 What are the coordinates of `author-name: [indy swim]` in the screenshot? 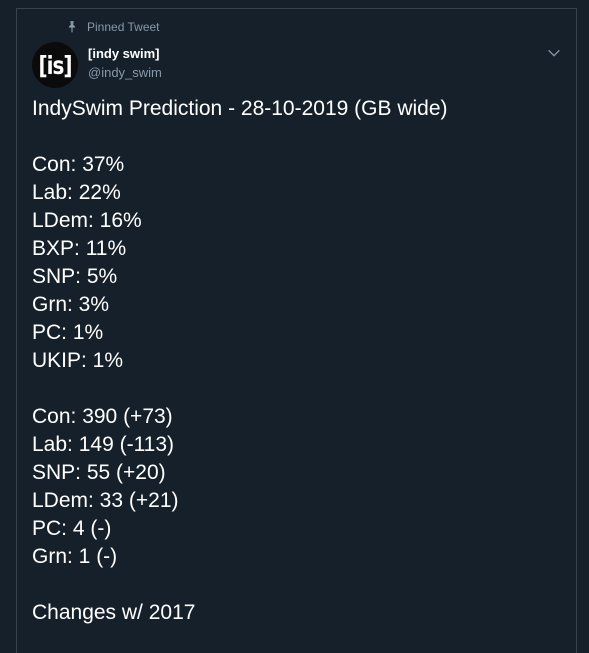 It's located at (124, 53).